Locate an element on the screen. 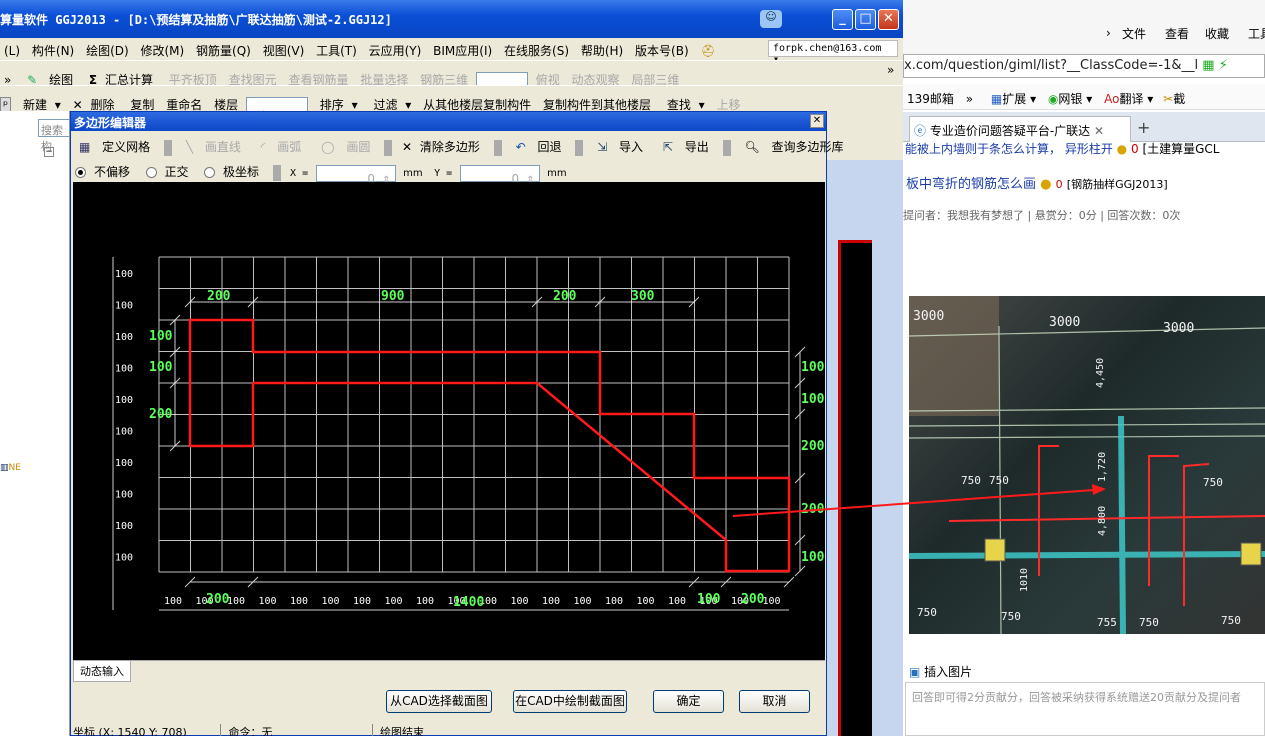  menu-view: 查看 is located at coordinates (1177, 33).